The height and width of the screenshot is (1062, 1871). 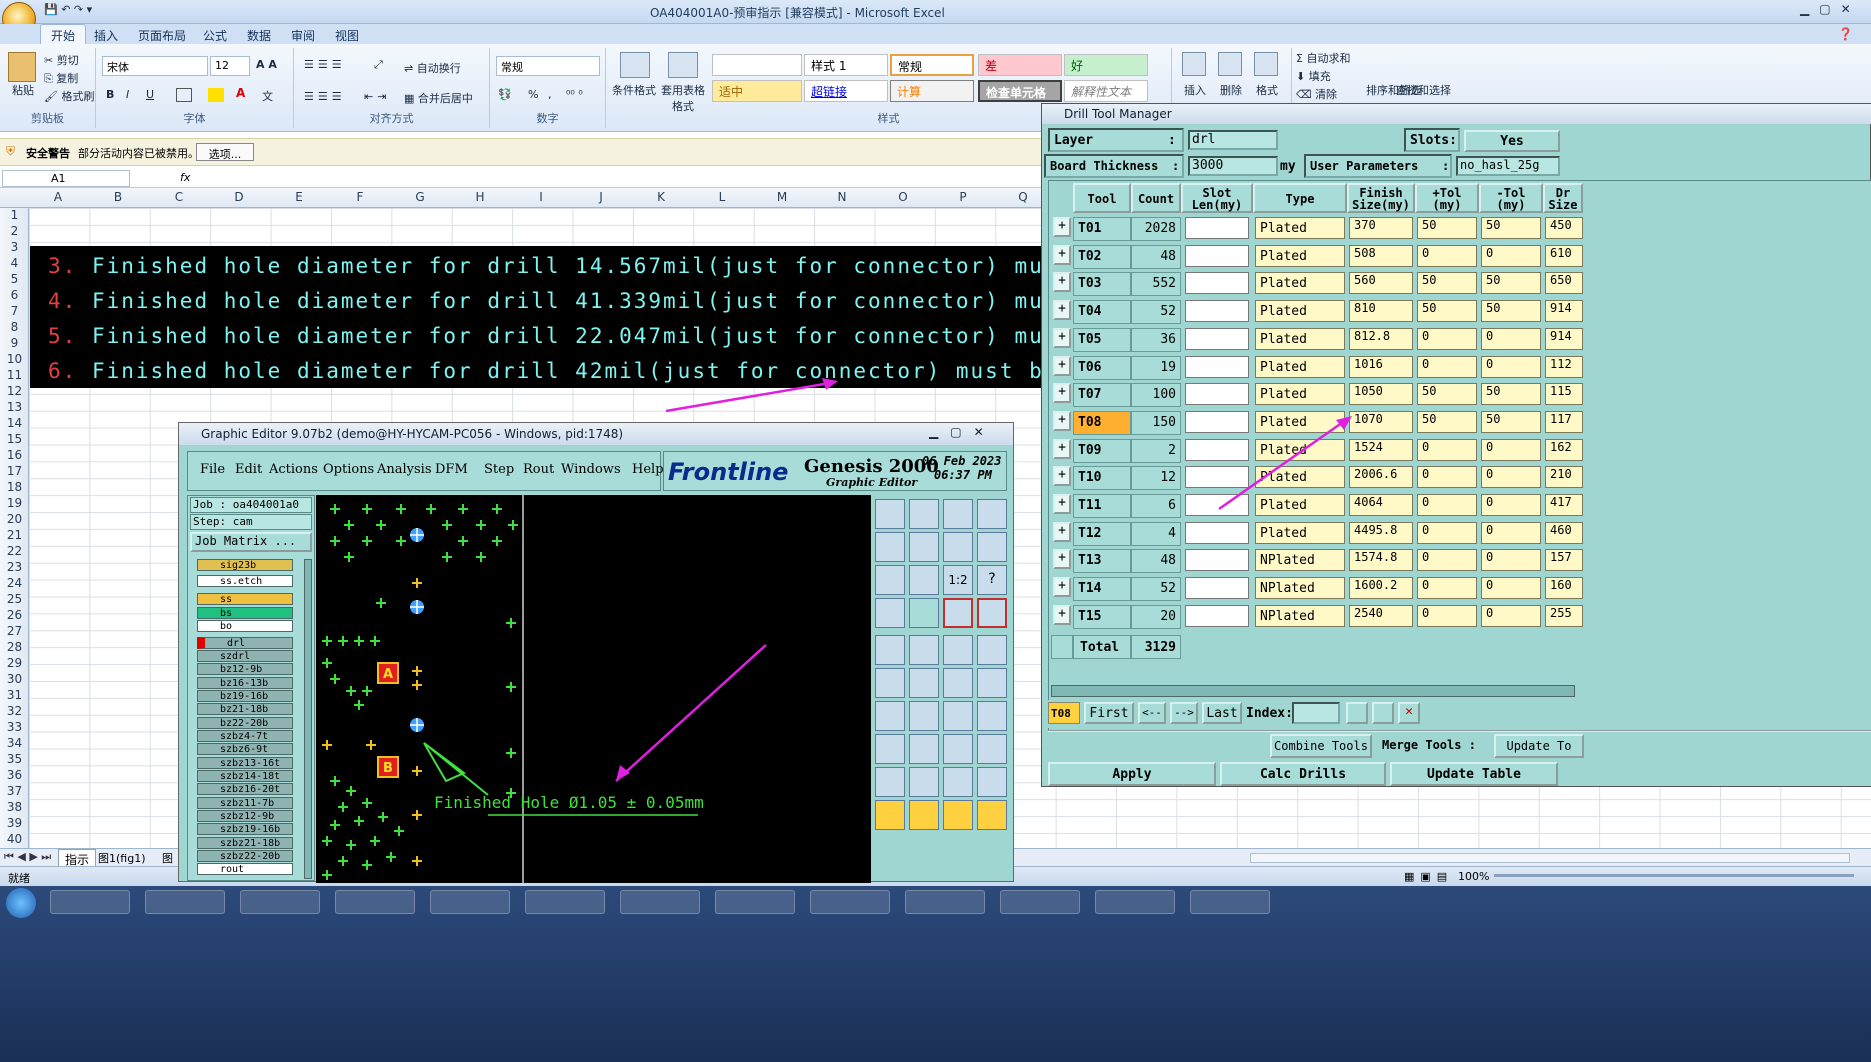 What do you see at coordinates (748, 397) in the screenshot?
I see `arrow-to-note` at bounding box center [748, 397].